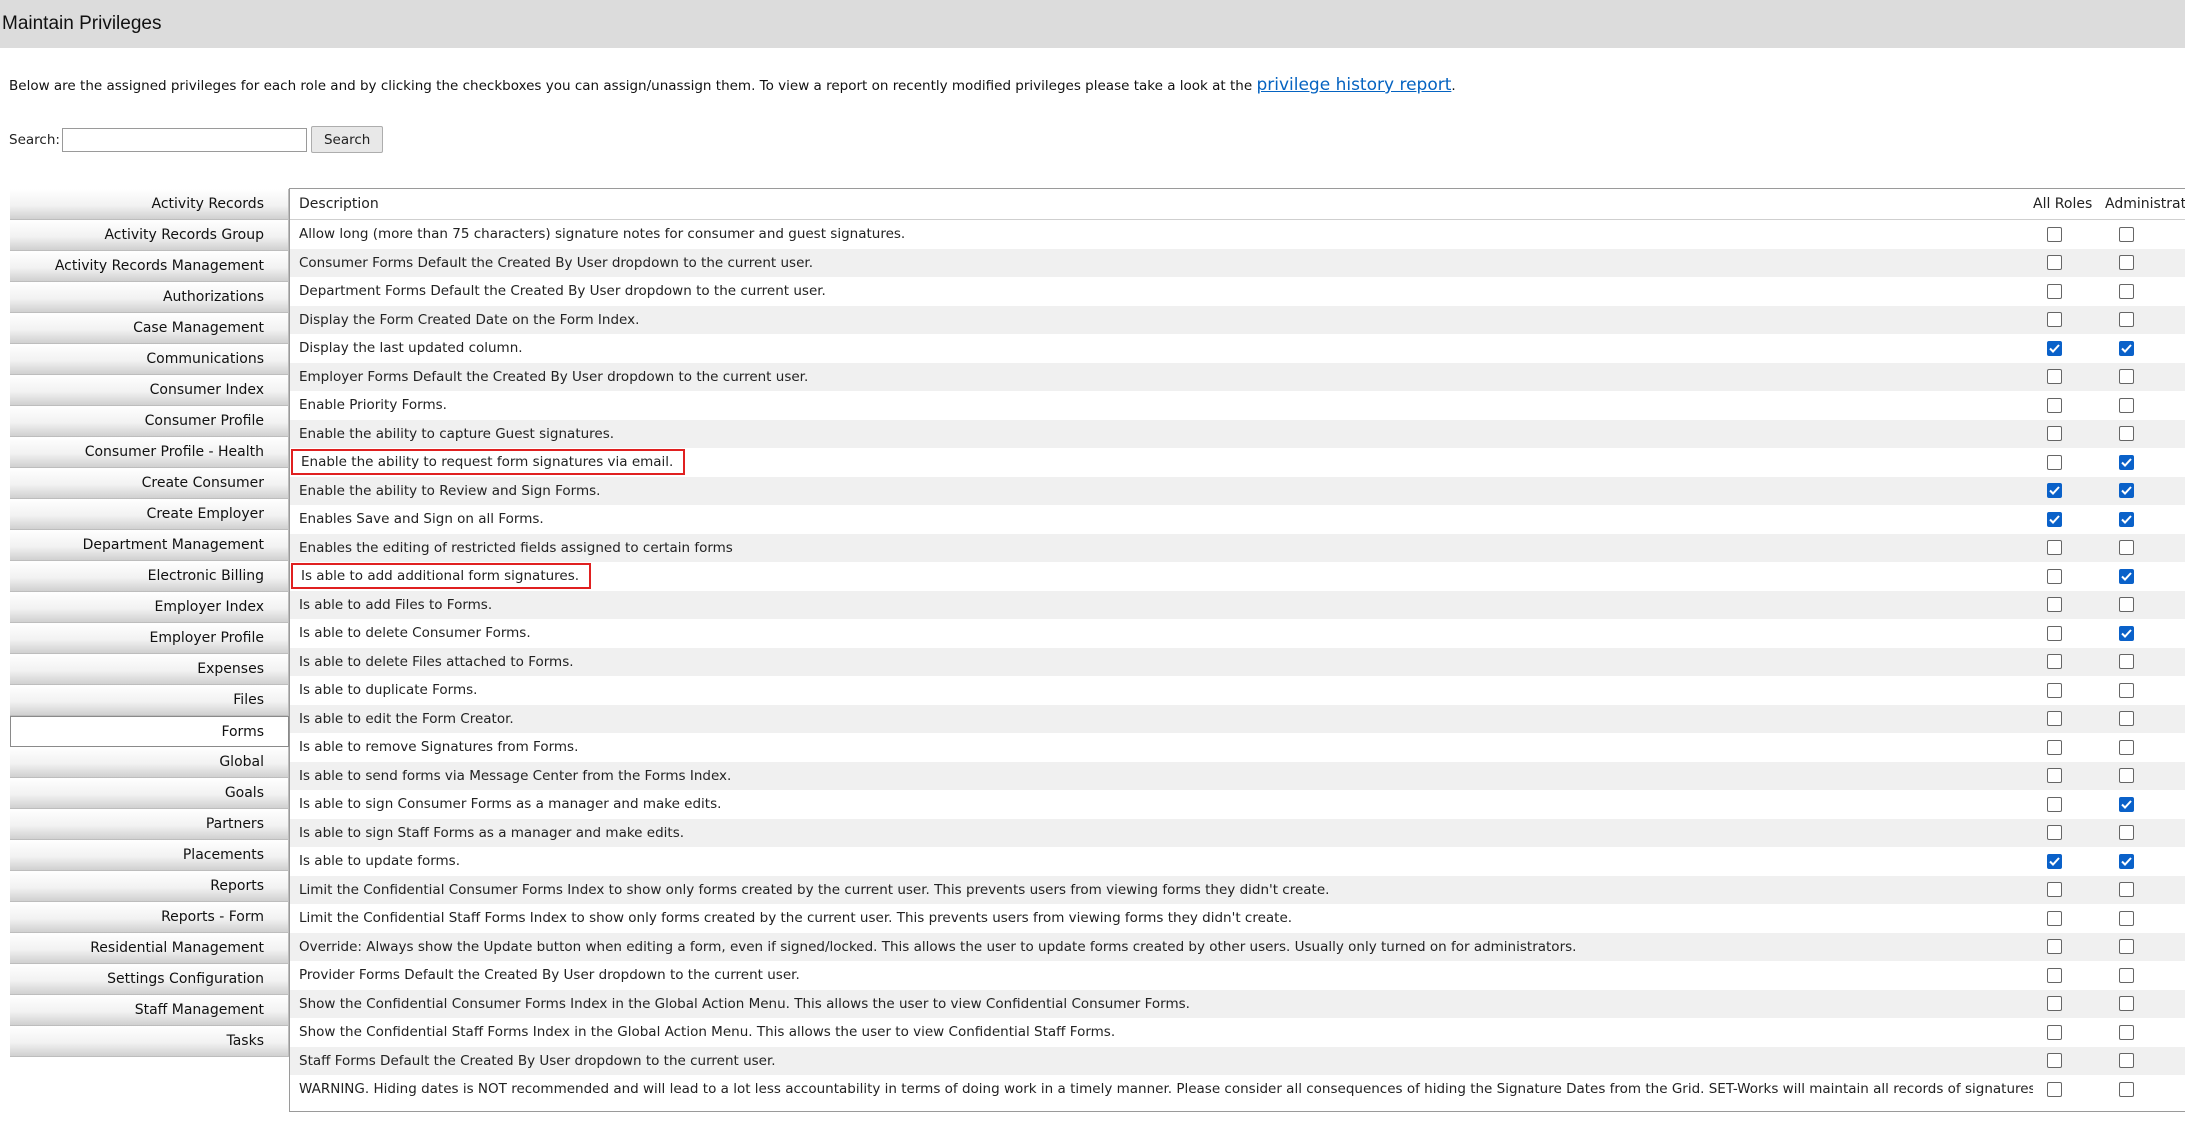 Image resolution: width=2185 pixels, height=1129 pixels. I want to click on sidebar-item-staff-management: Staff Management, so click(149, 1010).